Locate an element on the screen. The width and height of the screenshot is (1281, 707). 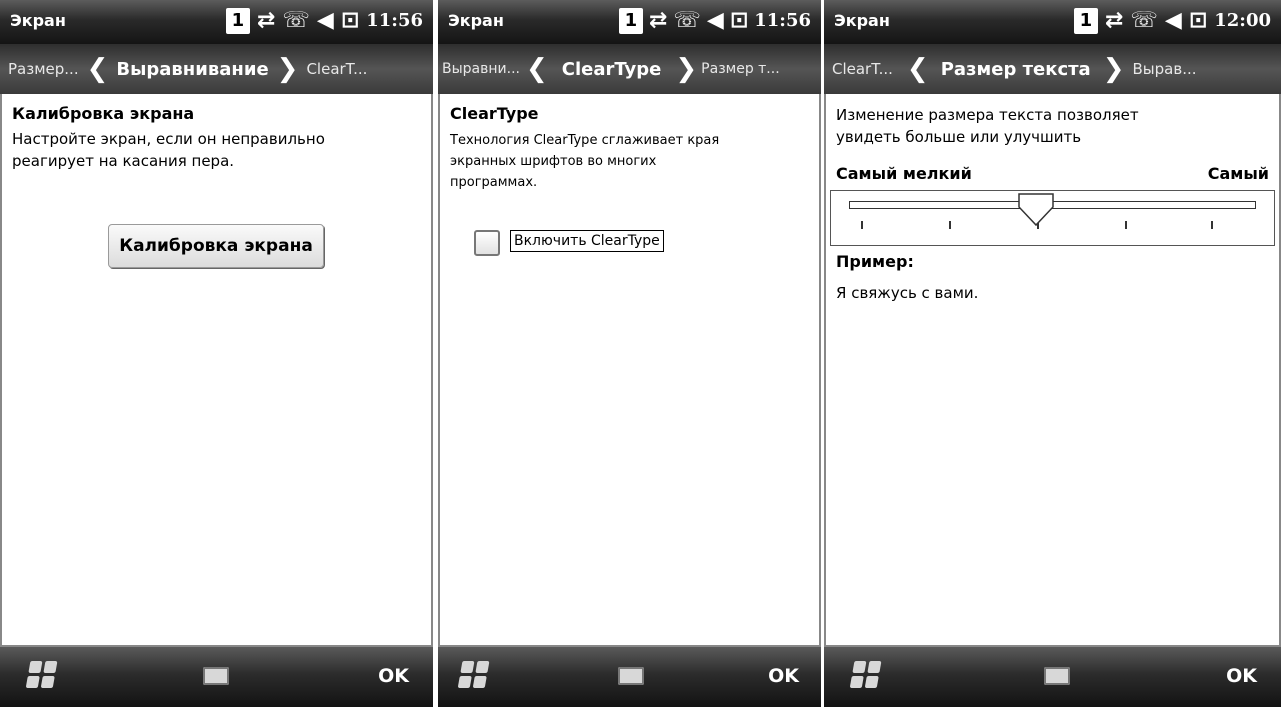
section-heading: ClearType is located at coordinates (494, 113).